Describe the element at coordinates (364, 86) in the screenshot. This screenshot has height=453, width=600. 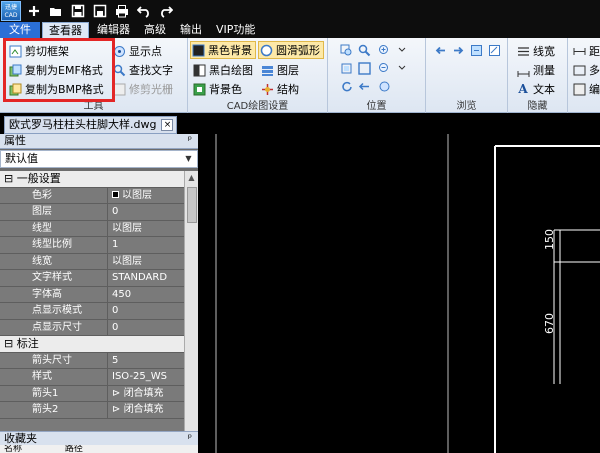
I see `previous-view-icon` at that location.